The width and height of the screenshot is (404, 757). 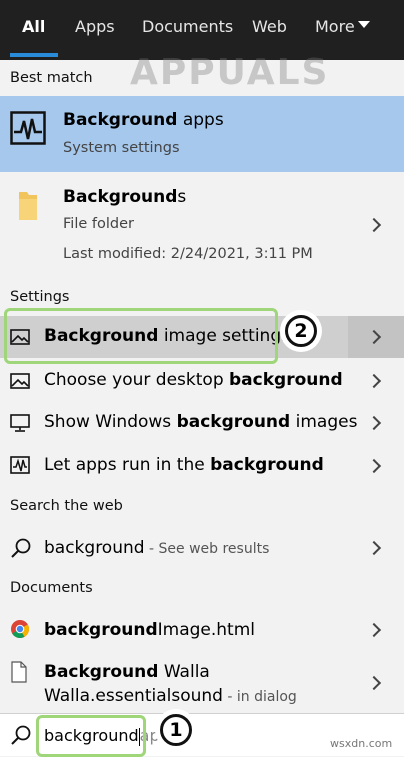 I want to click on annotation-search-box, so click(x=91, y=736).